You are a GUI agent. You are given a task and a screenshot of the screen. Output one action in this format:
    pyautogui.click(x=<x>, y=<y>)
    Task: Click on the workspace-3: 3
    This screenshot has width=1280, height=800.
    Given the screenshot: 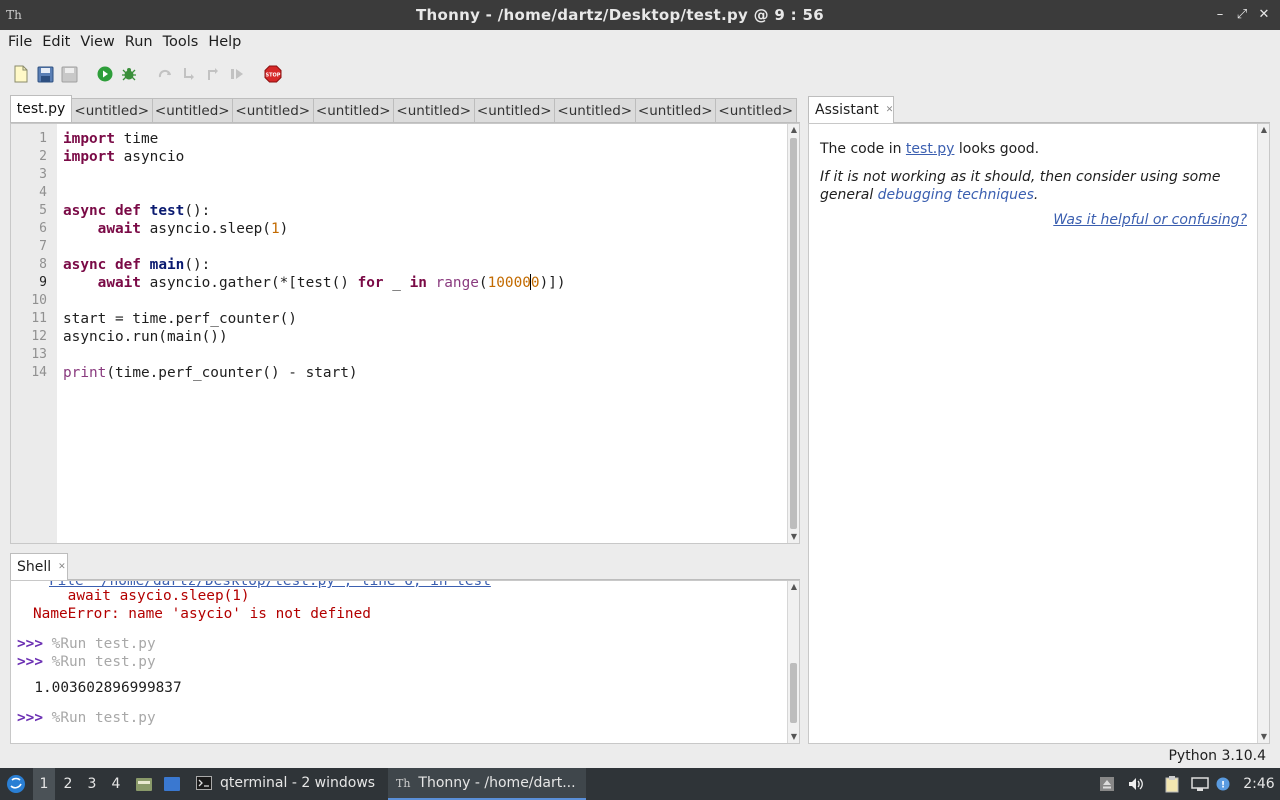 What is the action you would take?
    pyautogui.click(x=92, y=784)
    